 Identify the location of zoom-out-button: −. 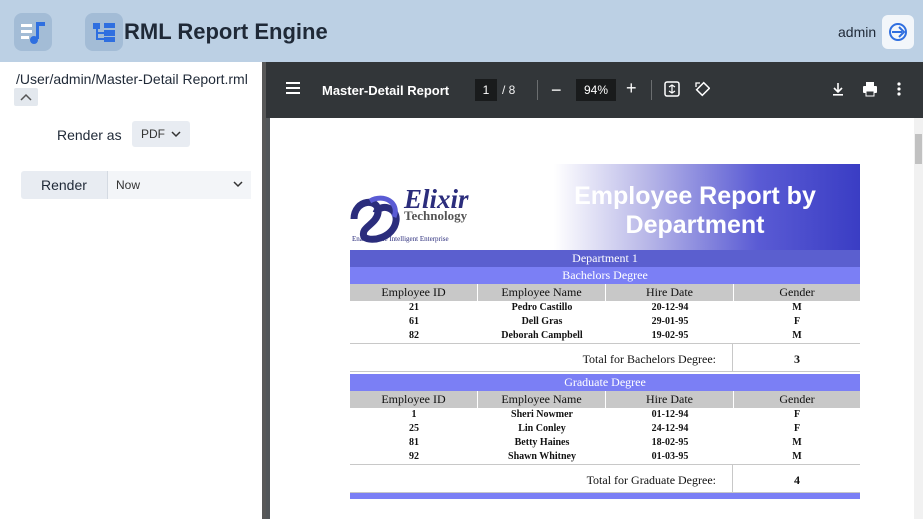
(556, 90).